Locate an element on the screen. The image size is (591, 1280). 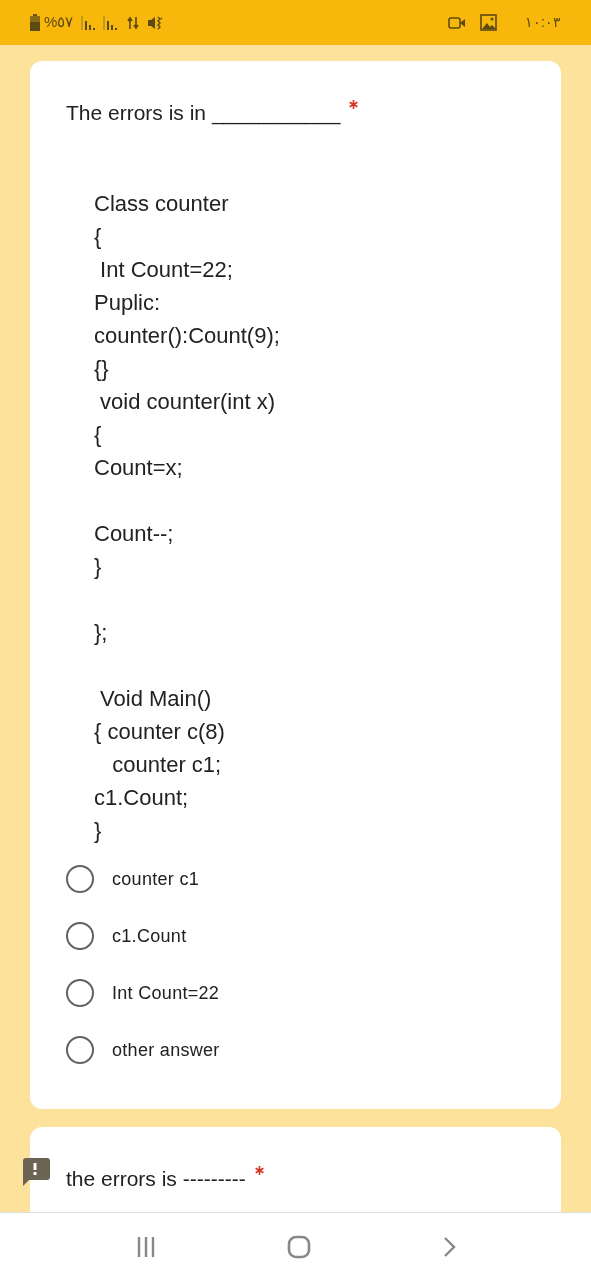
code-line: Int Count=22; is located at coordinates (166, 269).